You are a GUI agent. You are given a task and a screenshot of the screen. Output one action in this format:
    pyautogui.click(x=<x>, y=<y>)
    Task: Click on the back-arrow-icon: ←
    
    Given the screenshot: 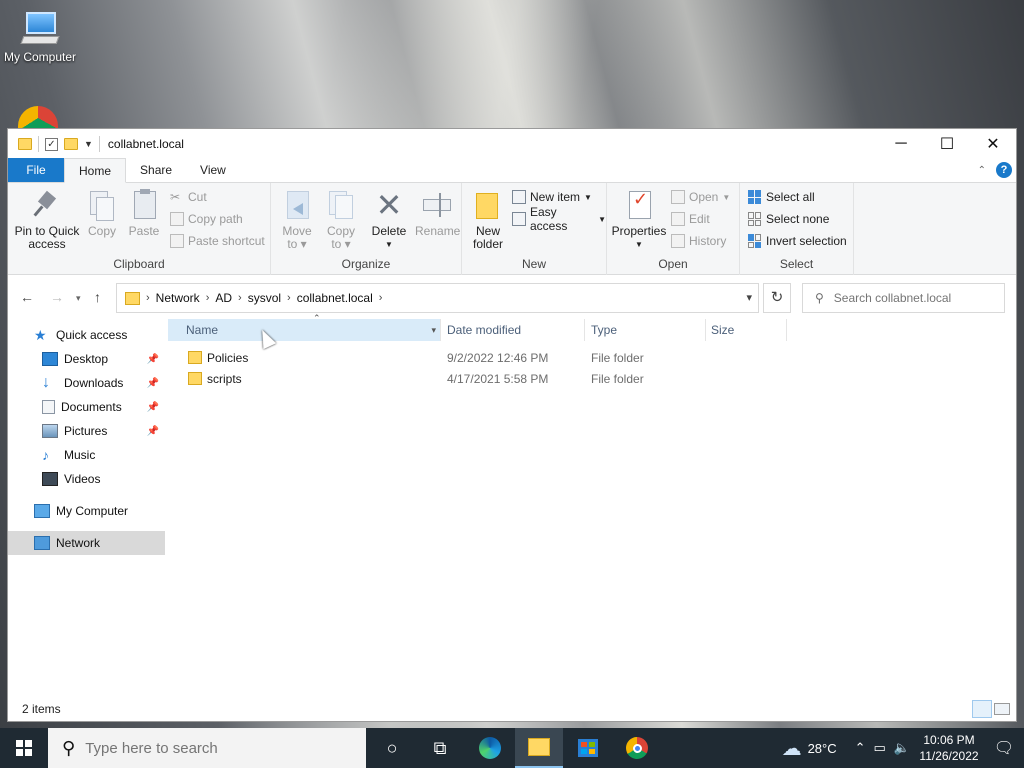 What is the action you would take?
    pyautogui.click(x=27, y=297)
    